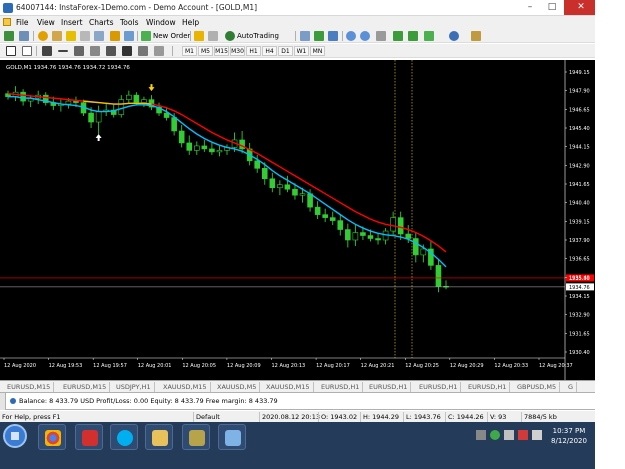  I want to click on autotrading-button: AutoTrading, so click(258, 36).